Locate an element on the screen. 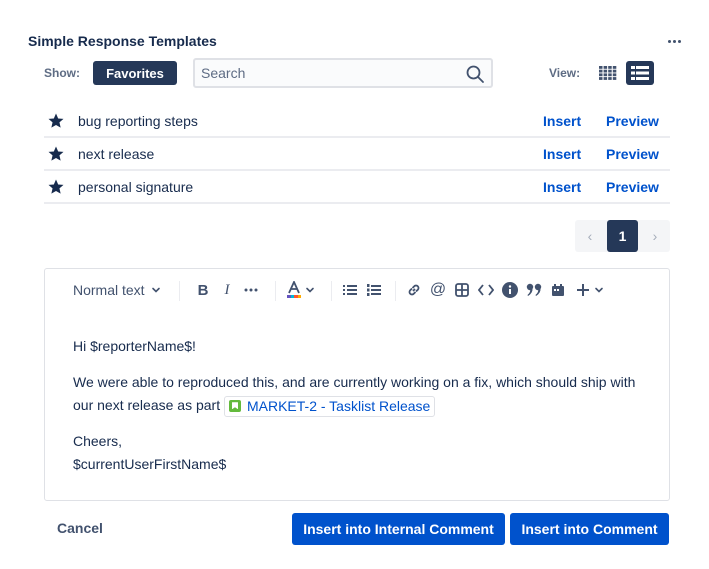 The image size is (709, 569). bullet-list-icon is located at coordinates (350, 290).